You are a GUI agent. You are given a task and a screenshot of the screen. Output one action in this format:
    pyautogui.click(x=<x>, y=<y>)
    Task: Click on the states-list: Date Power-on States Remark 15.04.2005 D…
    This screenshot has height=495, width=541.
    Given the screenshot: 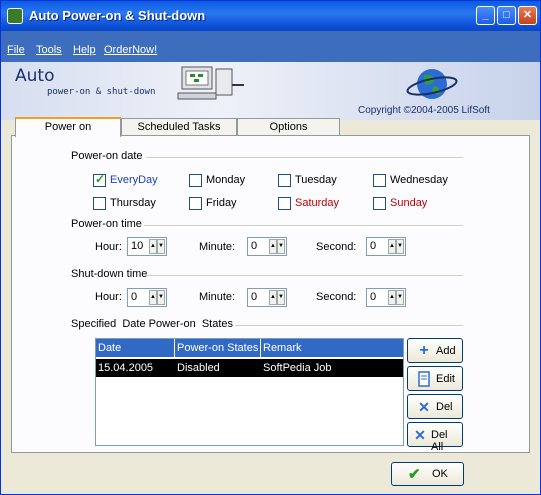 What is the action you would take?
    pyautogui.click(x=249, y=392)
    